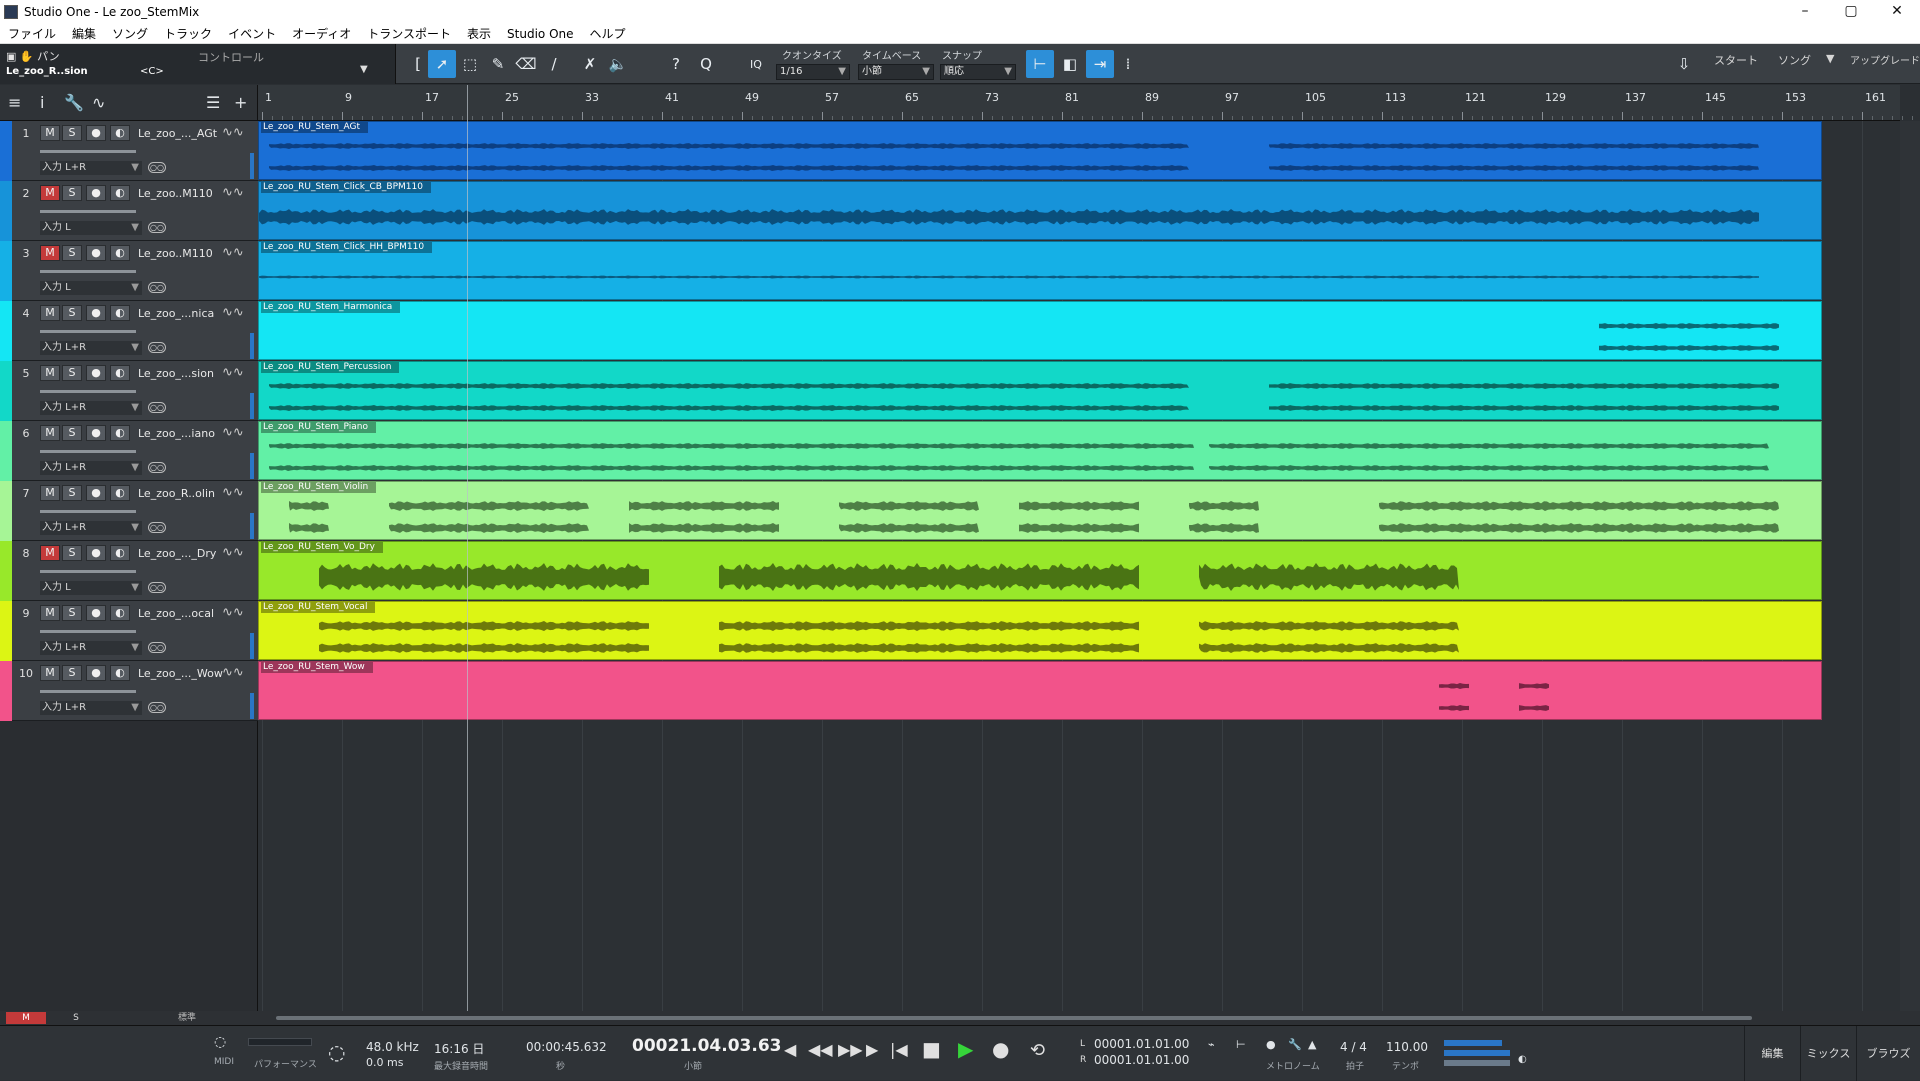 This screenshot has width=1920, height=1081. What do you see at coordinates (1295, 1044) in the screenshot?
I see `metronome-settings-icon: 🔧` at bounding box center [1295, 1044].